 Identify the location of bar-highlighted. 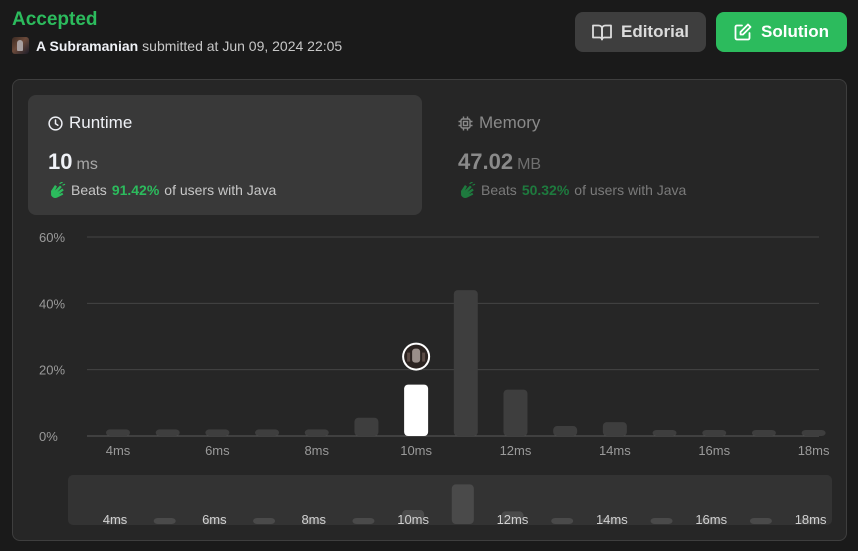
(416, 410).